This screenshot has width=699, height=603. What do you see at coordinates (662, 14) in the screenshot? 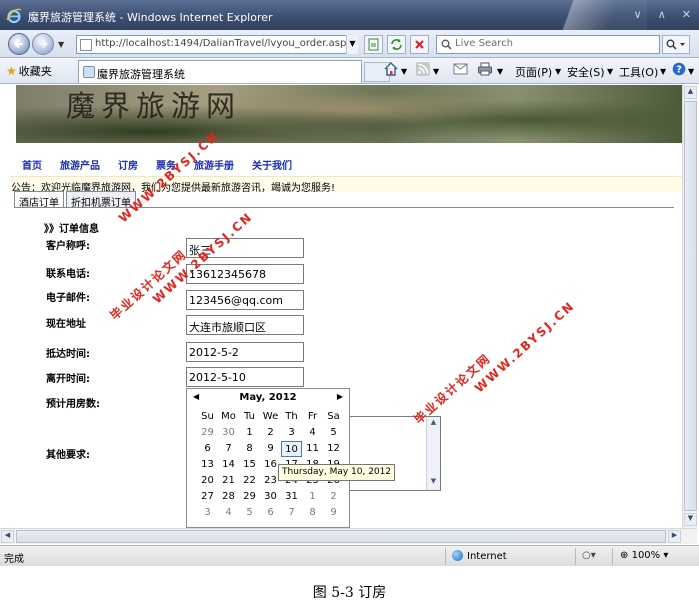
I see `maximize-icon: ∧` at bounding box center [662, 14].